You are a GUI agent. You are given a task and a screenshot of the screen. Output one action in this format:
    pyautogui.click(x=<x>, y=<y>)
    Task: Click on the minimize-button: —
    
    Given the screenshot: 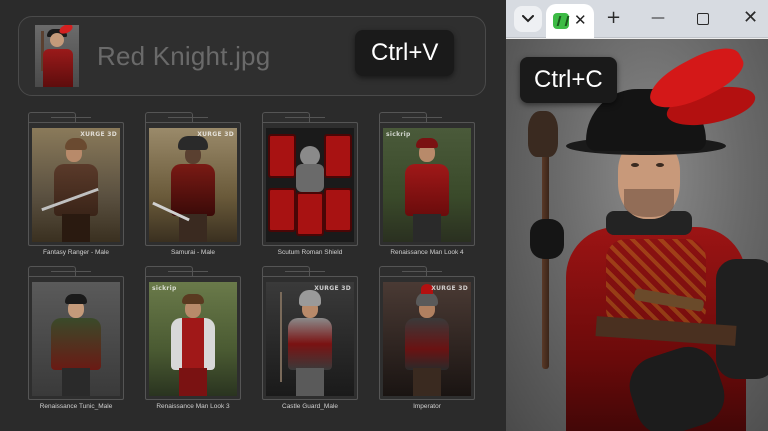 What is the action you would take?
    pyautogui.click(x=658, y=18)
    